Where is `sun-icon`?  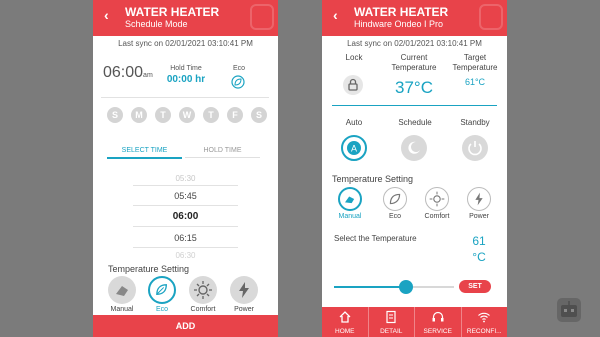
sun-icon is located at coordinates (203, 290).